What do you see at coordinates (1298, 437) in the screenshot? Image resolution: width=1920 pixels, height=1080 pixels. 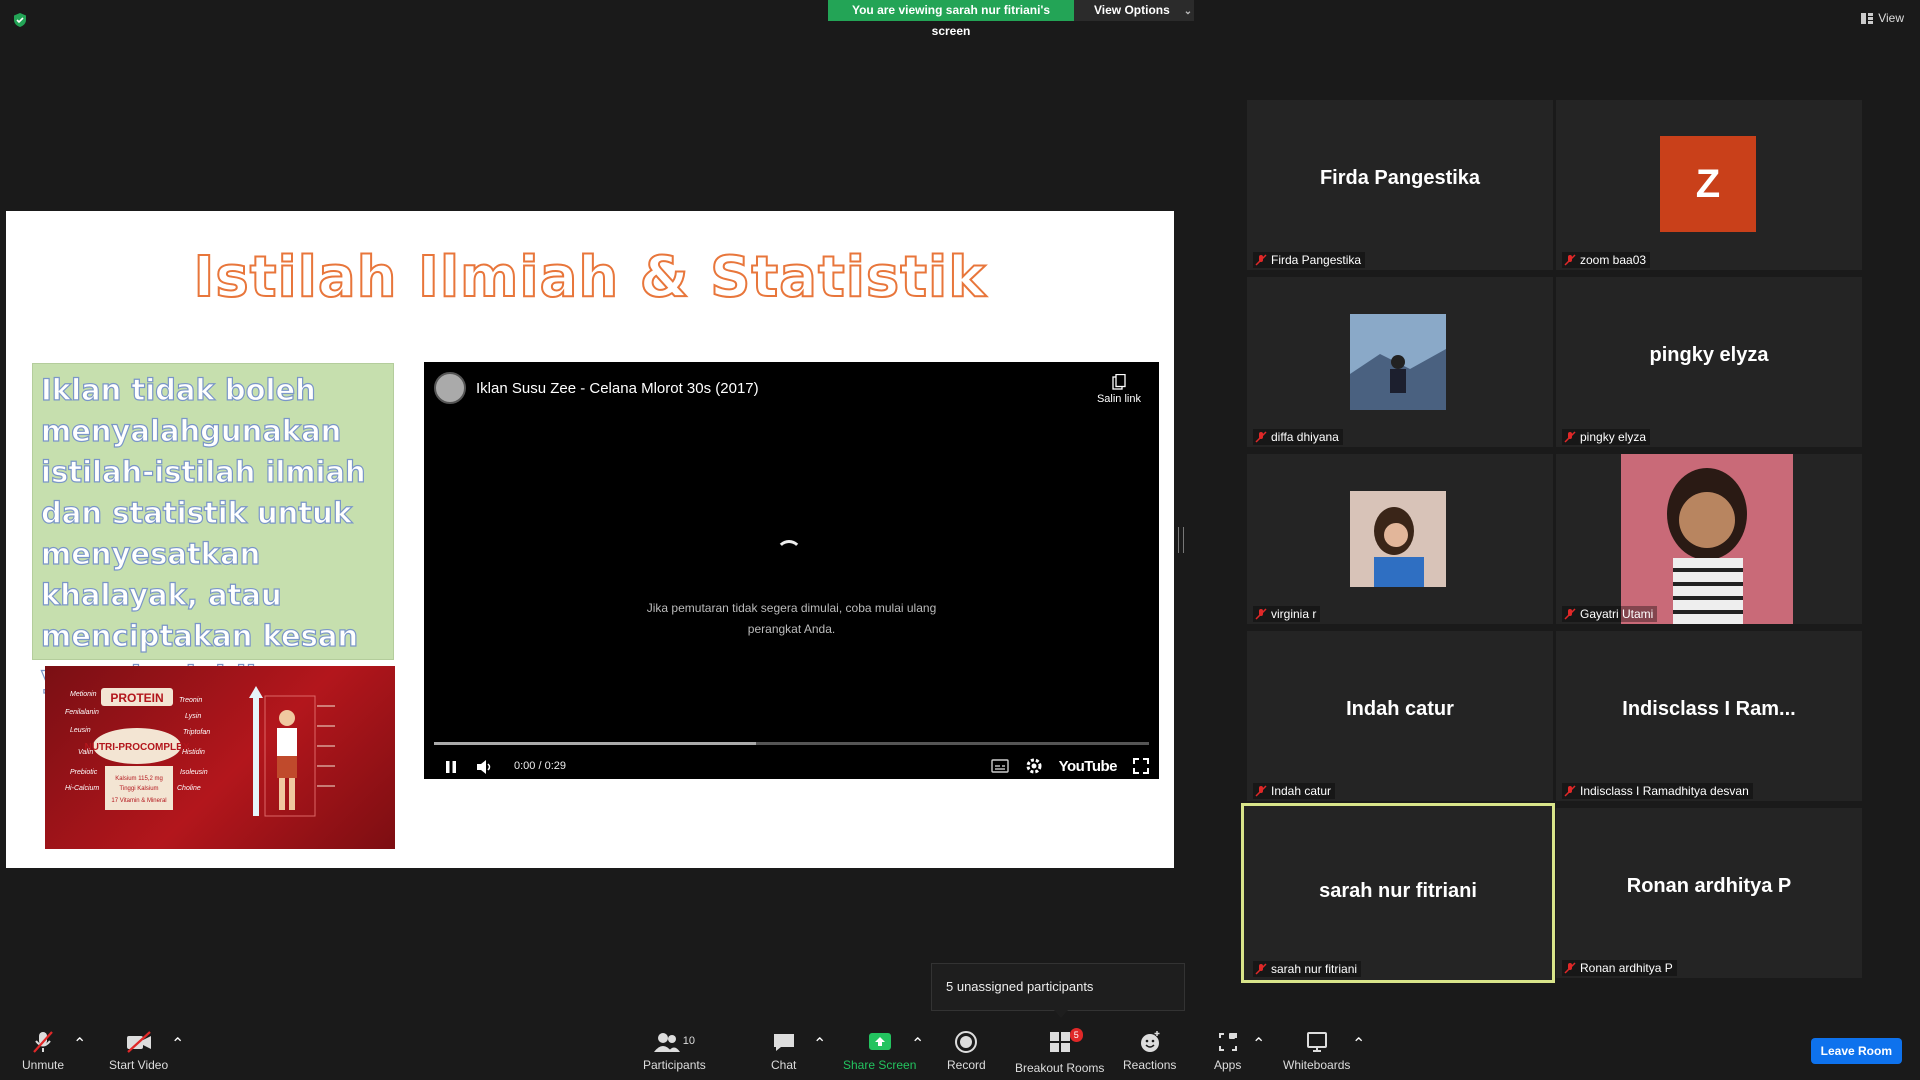 I see `participant-label: diffa dhiyana` at bounding box center [1298, 437].